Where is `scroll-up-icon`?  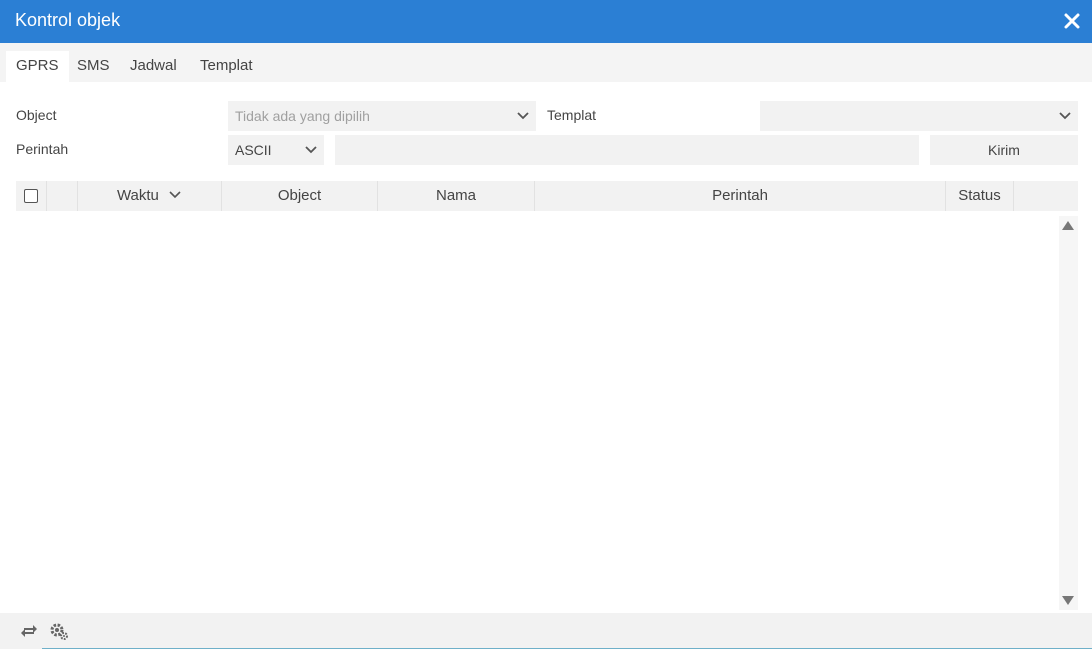
scroll-up-icon is located at coordinates (1068, 225).